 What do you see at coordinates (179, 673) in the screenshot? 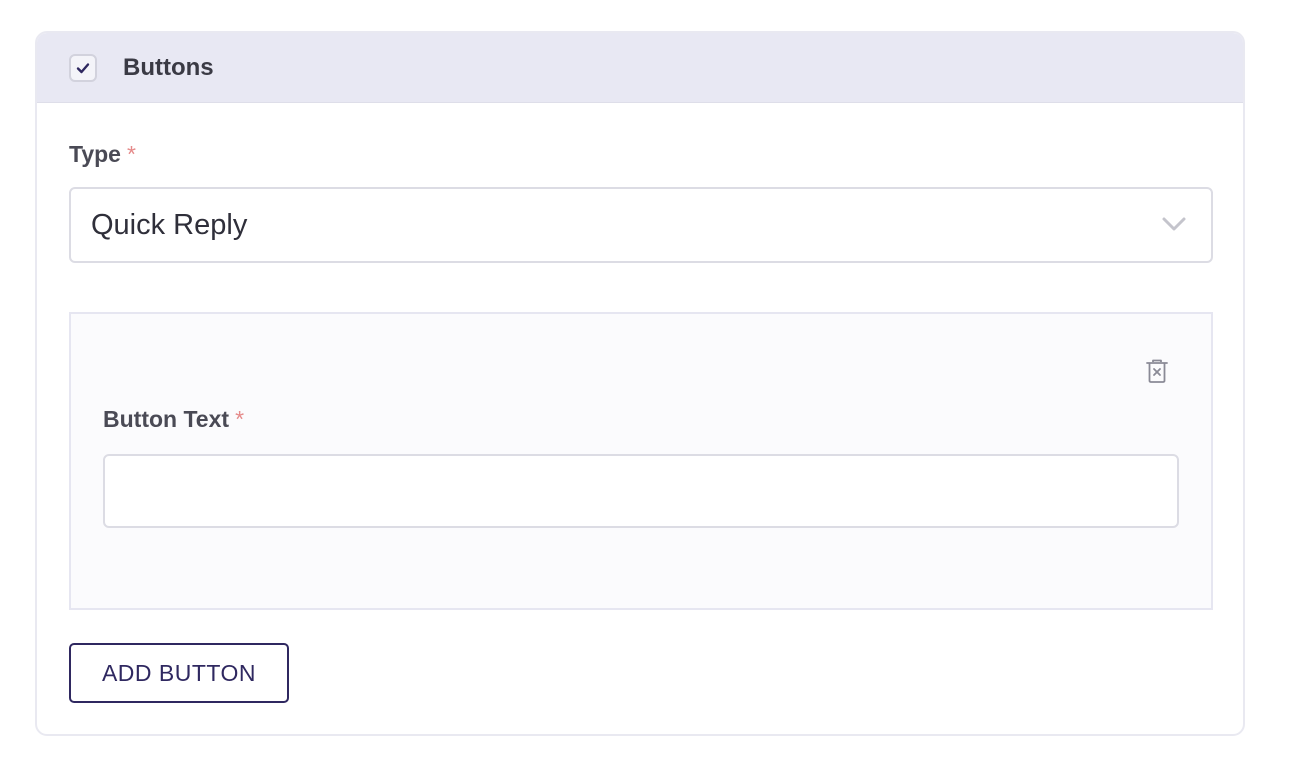
I see `add-button: ADD BUTTON` at bounding box center [179, 673].